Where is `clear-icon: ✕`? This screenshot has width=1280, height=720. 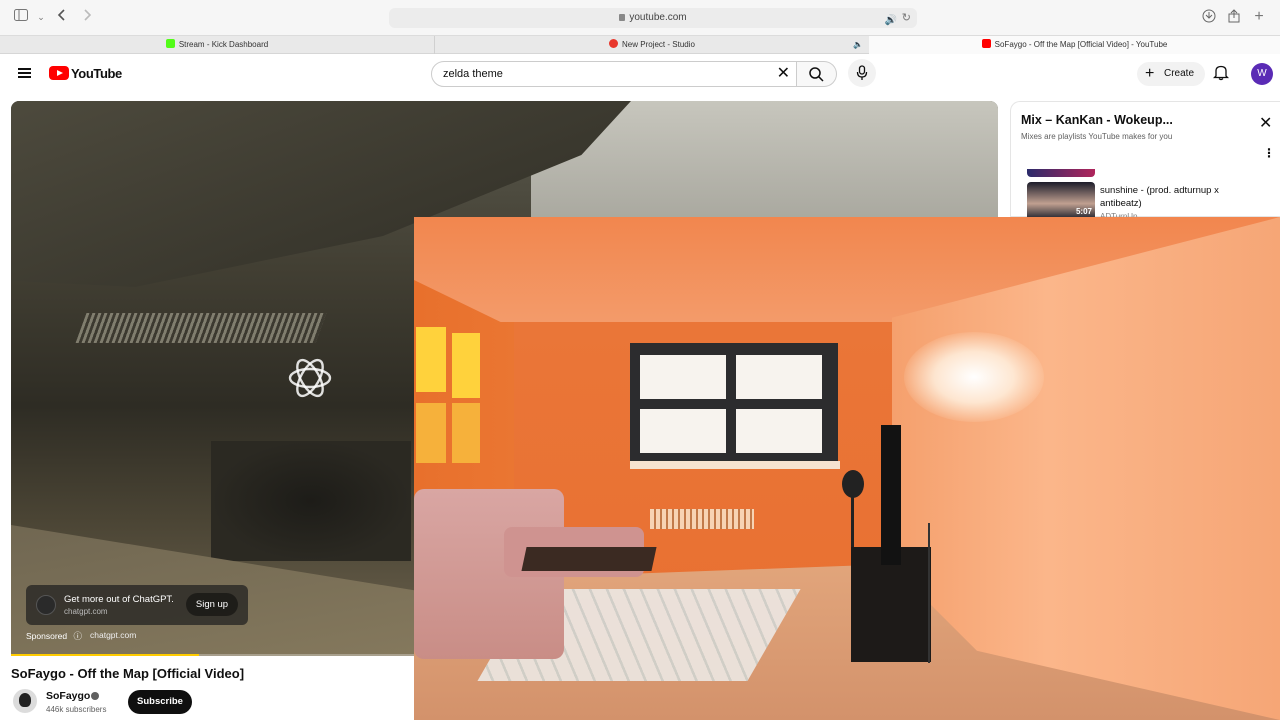
clear-icon: ✕ is located at coordinates (783, 74).